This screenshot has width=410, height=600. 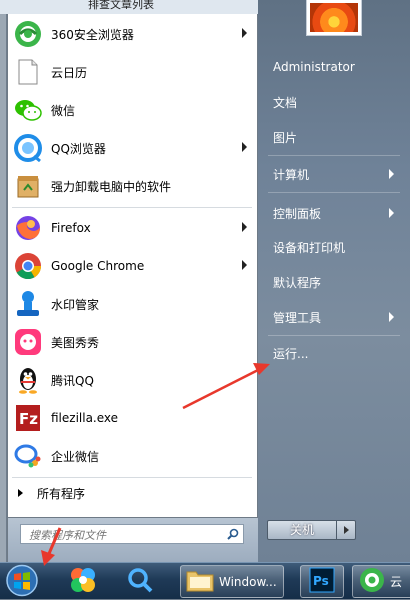 I want to click on program-label: 美图秀秀, so click(x=75, y=342).